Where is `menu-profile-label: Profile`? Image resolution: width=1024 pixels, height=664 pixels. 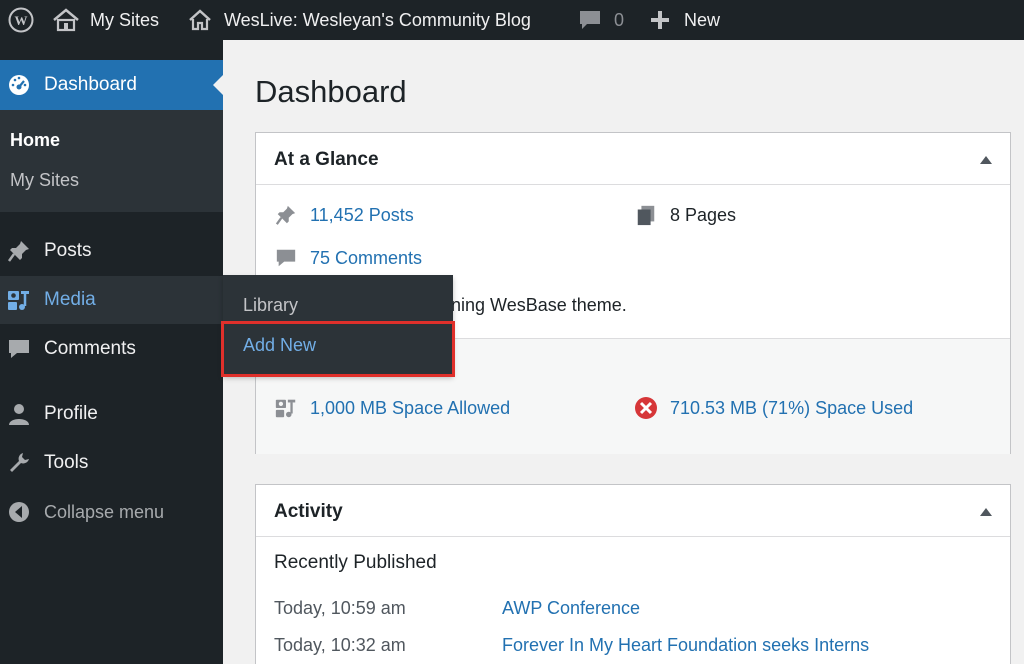
menu-profile-label: Profile is located at coordinates (71, 413).